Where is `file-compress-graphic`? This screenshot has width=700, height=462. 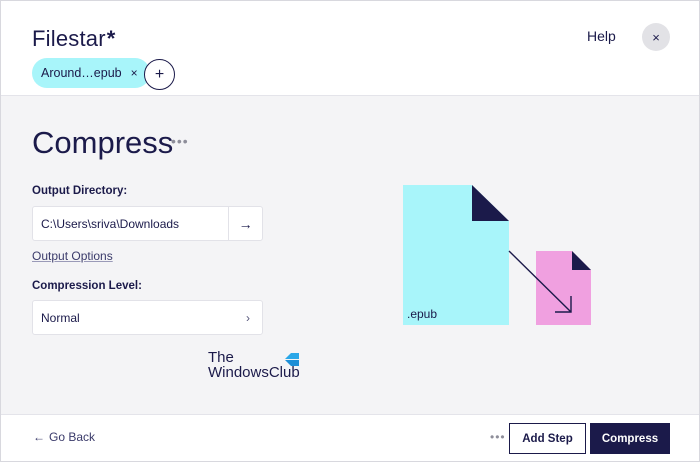 file-compress-graphic is located at coordinates (497, 255).